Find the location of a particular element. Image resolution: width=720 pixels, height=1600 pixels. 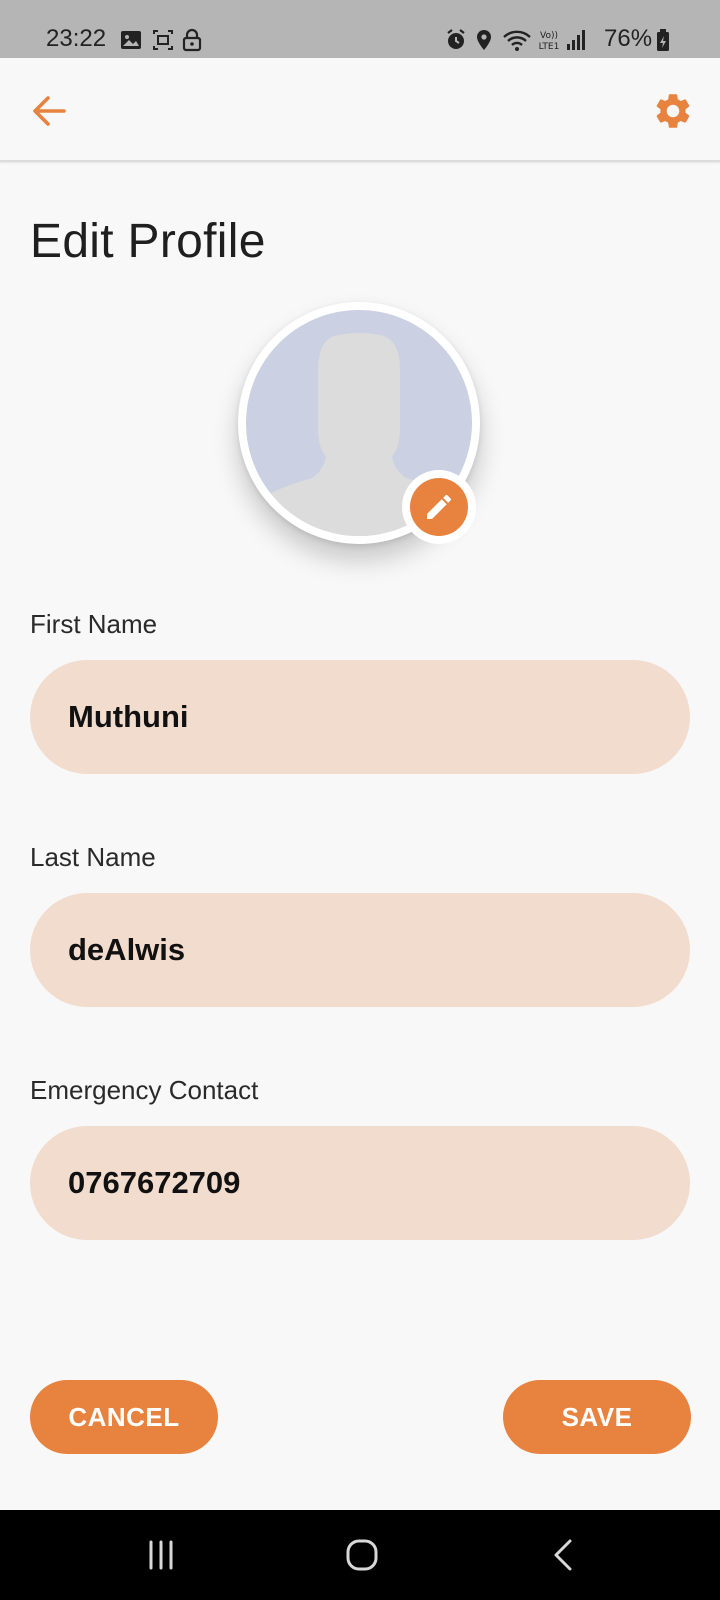

back-nav-icon is located at coordinates (564, 1555).